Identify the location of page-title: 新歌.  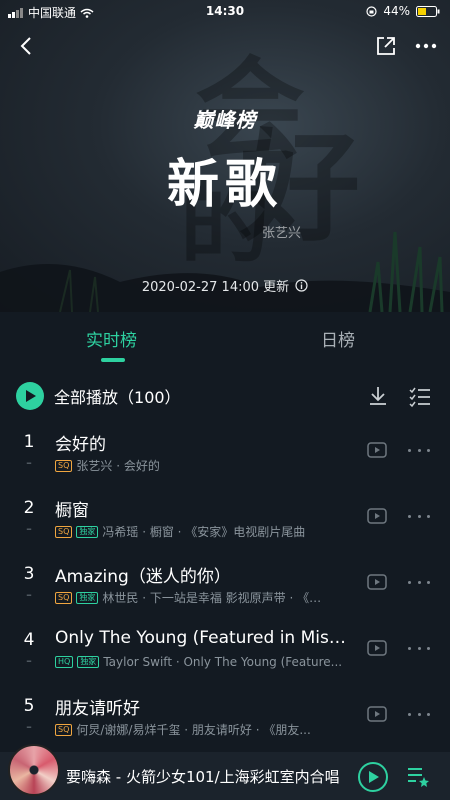
(224, 185).